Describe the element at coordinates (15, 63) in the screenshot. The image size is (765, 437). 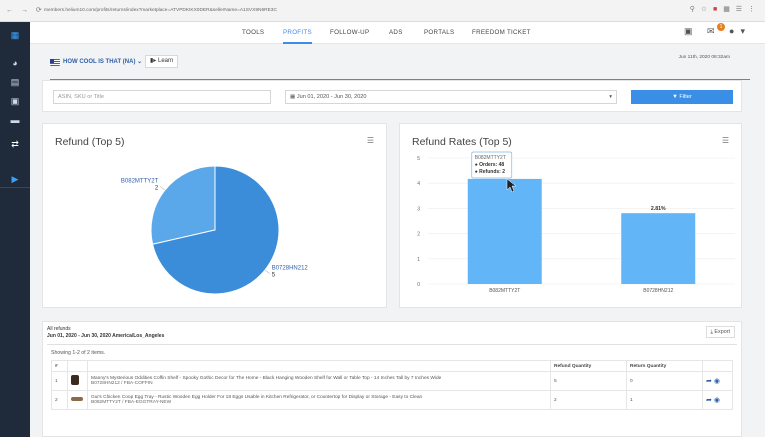
I see `dashboard-icon: ◕` at that location.